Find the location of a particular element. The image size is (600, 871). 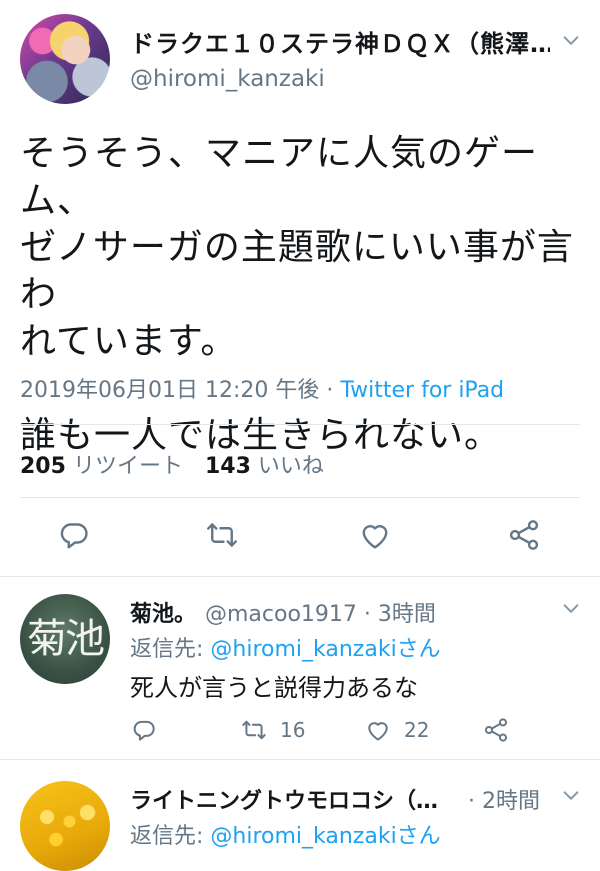

reply-like-button: 22 is located at coordinates (396, 728).